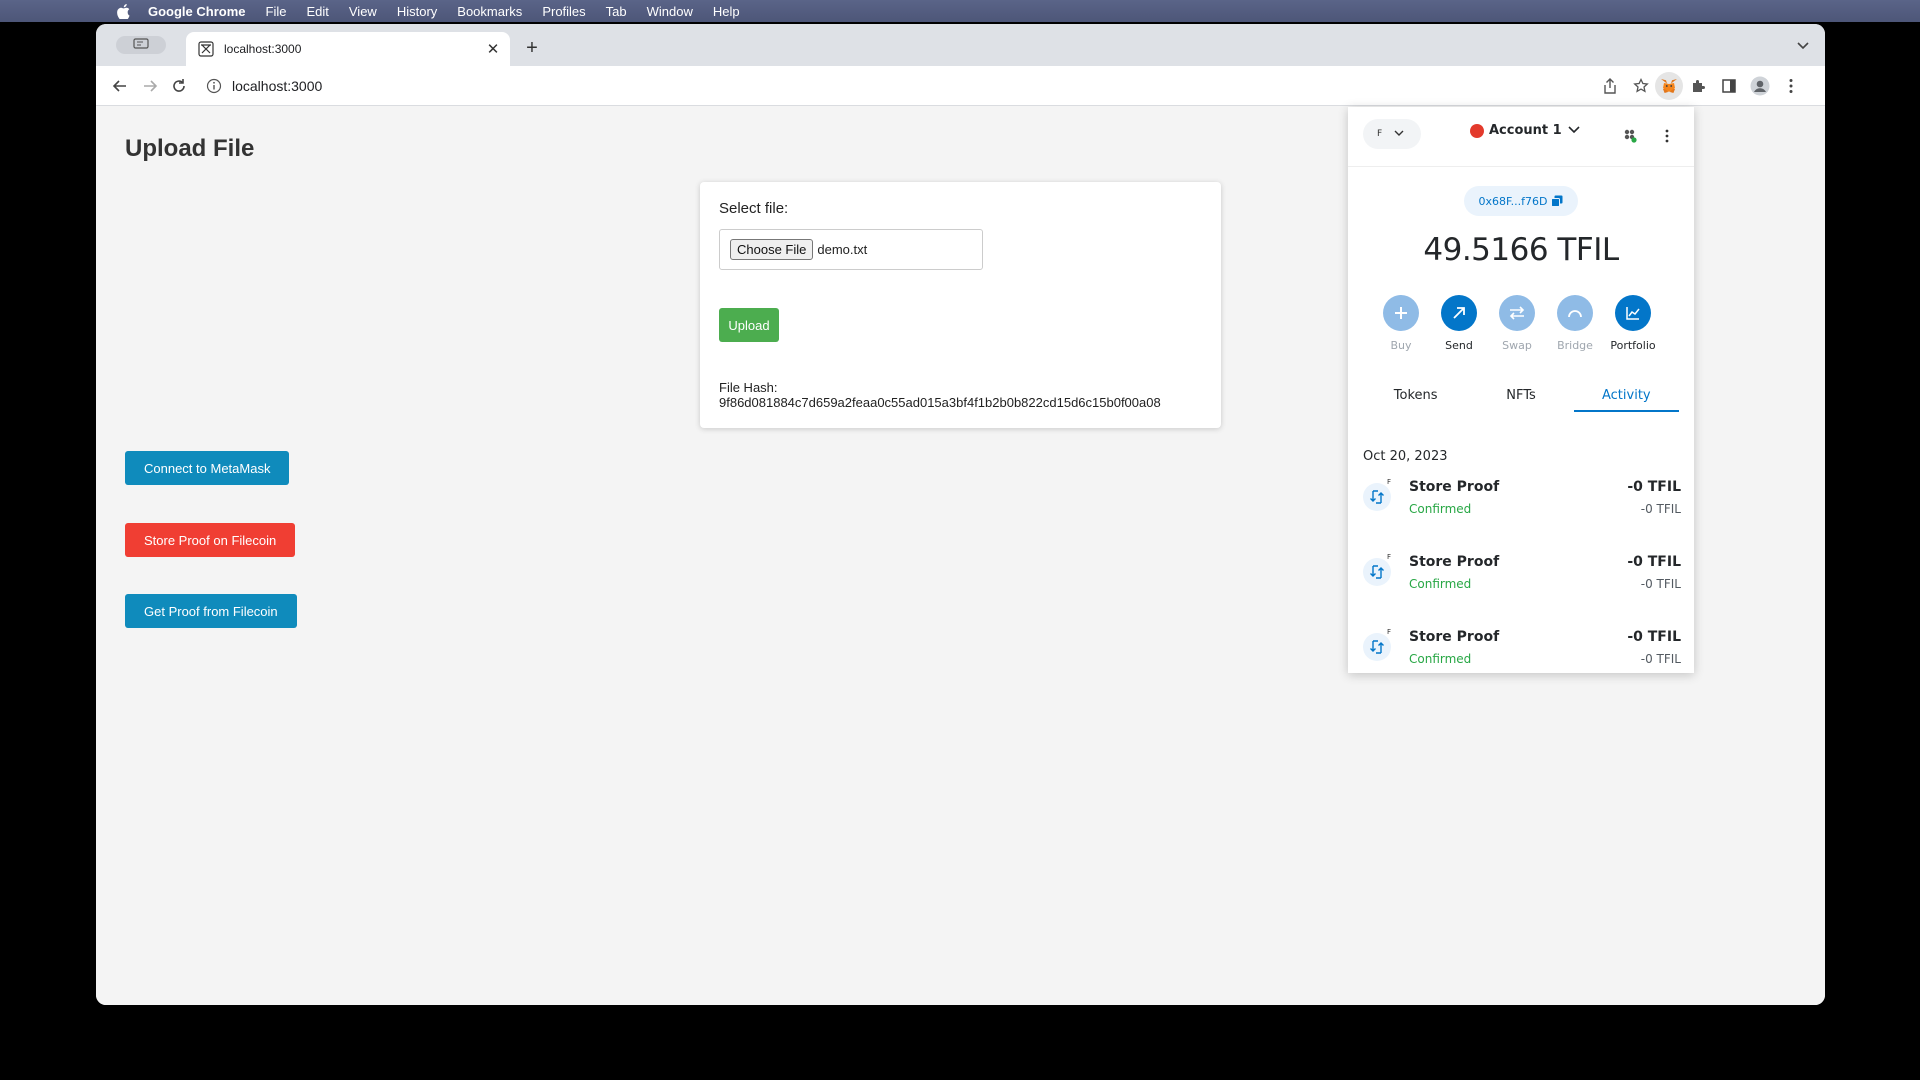  What do you see at coordinates (348, 49) in the screenshot?
I see `tab-localhost: localhost:3000 ✕` at bounding box center [348, 49].